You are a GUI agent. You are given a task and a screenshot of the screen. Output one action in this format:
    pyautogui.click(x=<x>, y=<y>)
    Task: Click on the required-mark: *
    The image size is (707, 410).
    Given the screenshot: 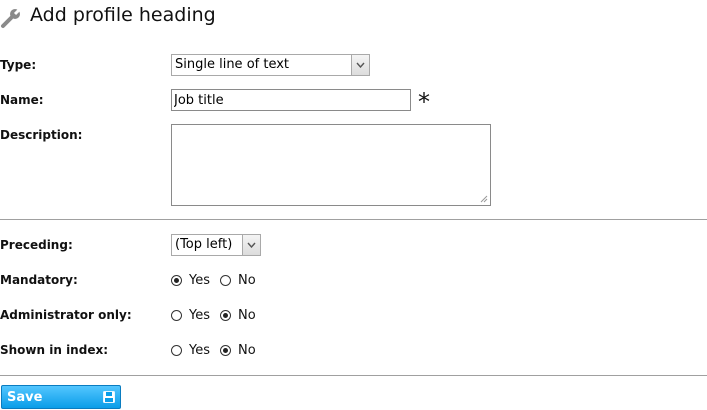 What is the action you would take?
    pyautogui.click(x=424, y=102)
    